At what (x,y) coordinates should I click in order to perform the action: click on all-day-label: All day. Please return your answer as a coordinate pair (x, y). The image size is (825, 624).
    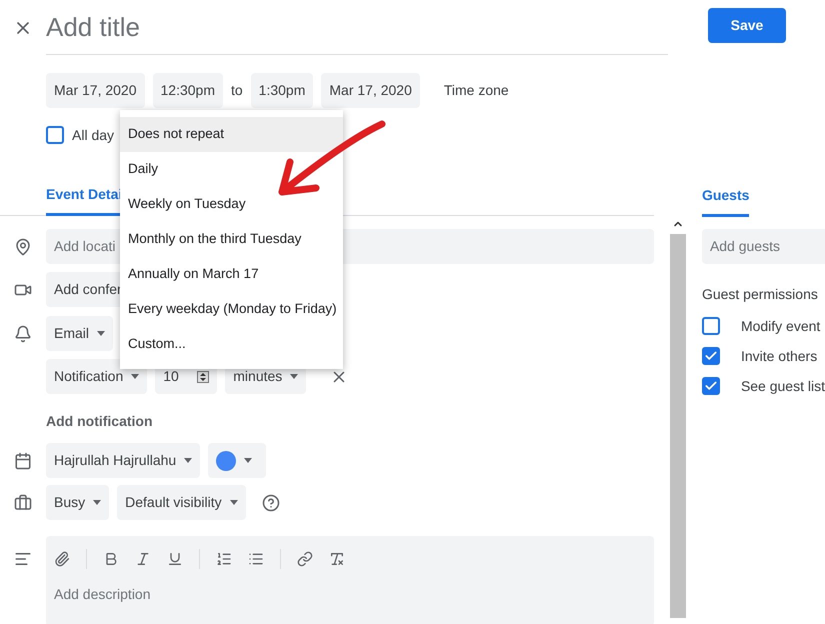
    Looking at the image, I should click on (93, 135).